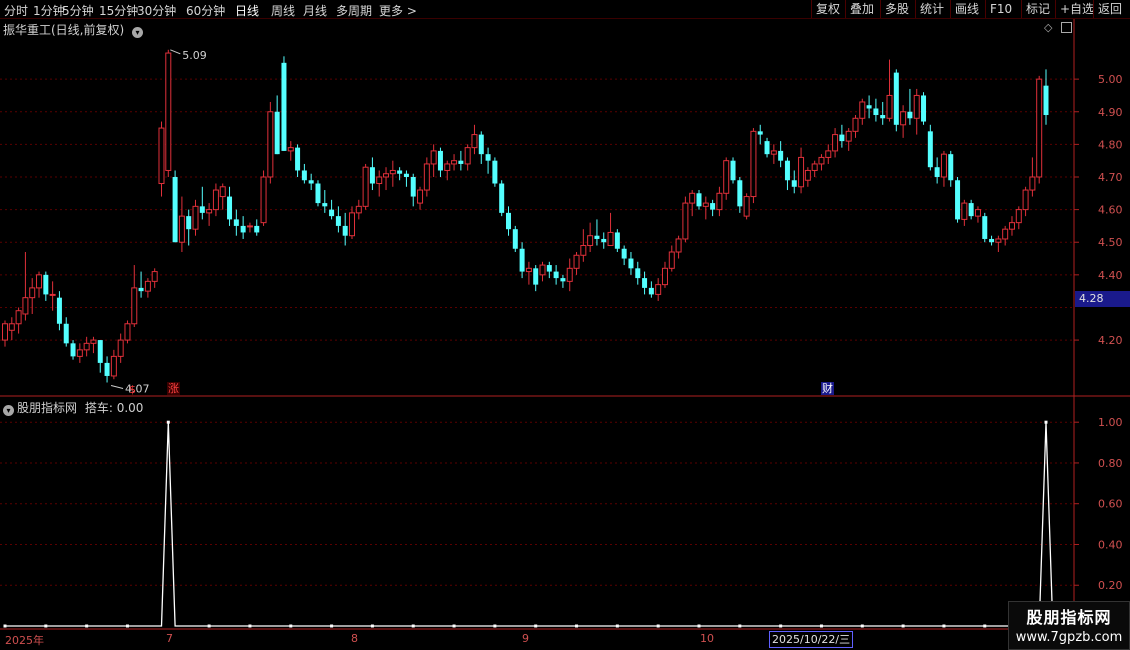  I want to click on chevron-down-icon: ▾, so click(8, 410).